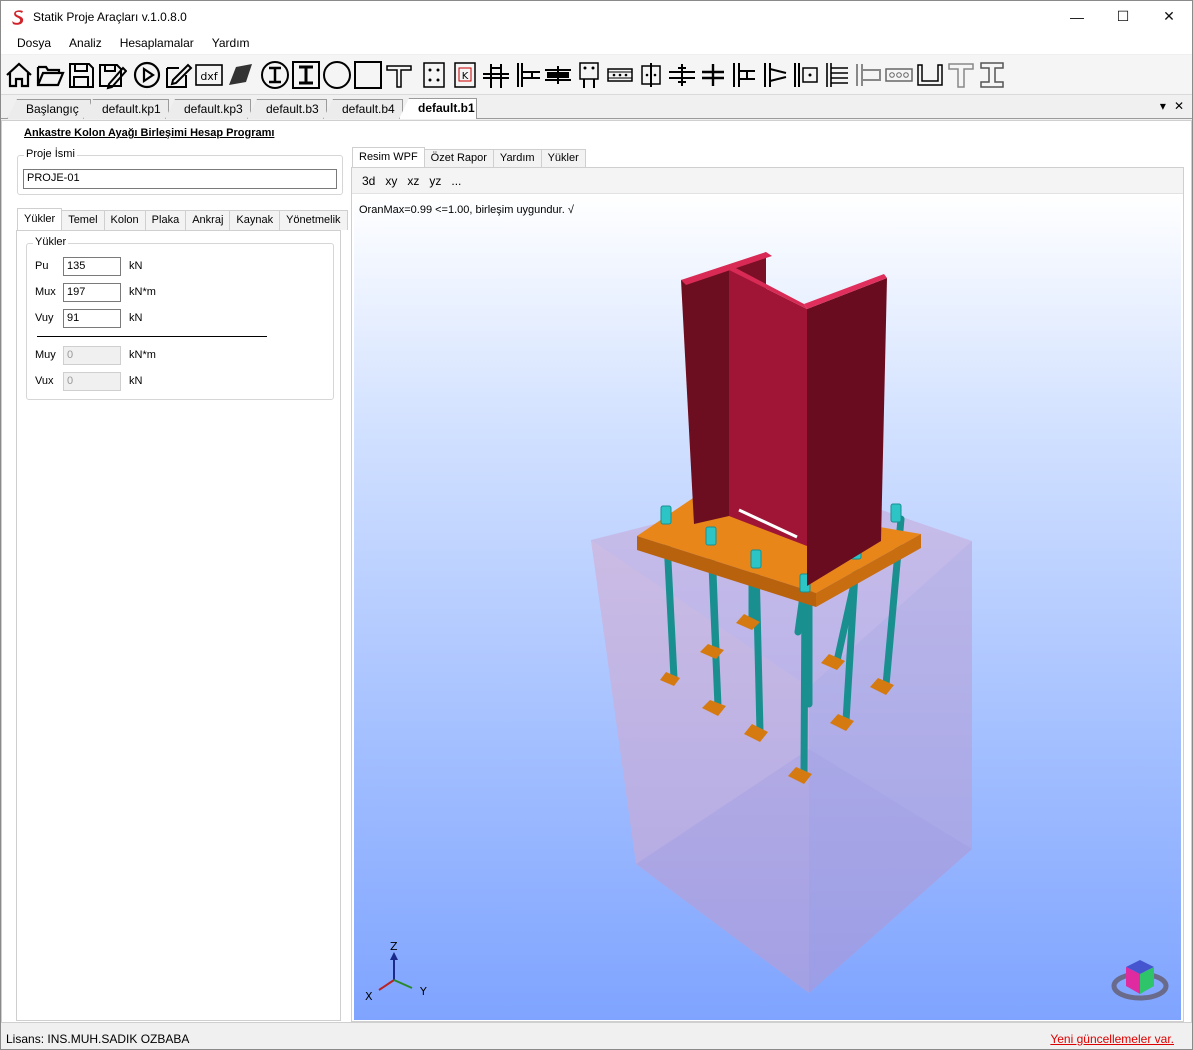 This screenshot has height=1050, width=1193. What do you see at coordinates (517, 158) in the screenshot?
I see `tab-yardim: Yardım` at bounding box center [517, 158].